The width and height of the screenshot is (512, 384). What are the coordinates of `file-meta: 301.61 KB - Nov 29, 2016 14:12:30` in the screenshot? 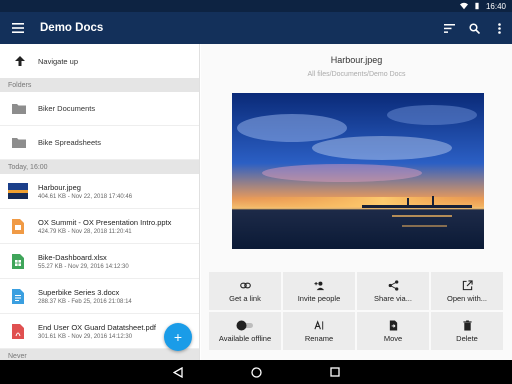 It's located at (85, 336).